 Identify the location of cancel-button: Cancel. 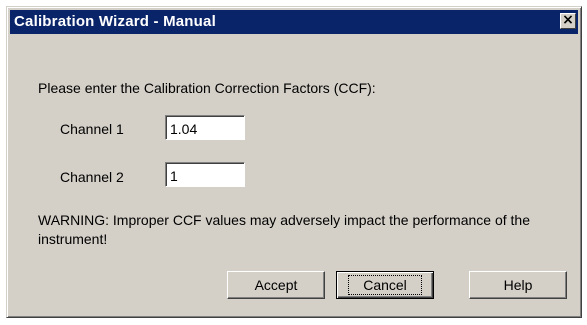
(385, 285).